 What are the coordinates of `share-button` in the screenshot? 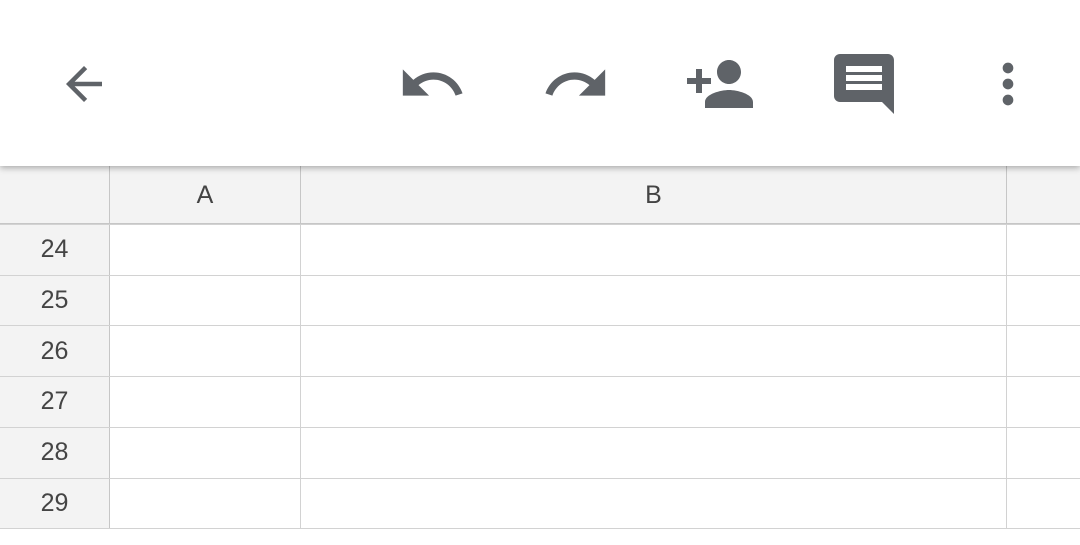 It's located at (720, 84).